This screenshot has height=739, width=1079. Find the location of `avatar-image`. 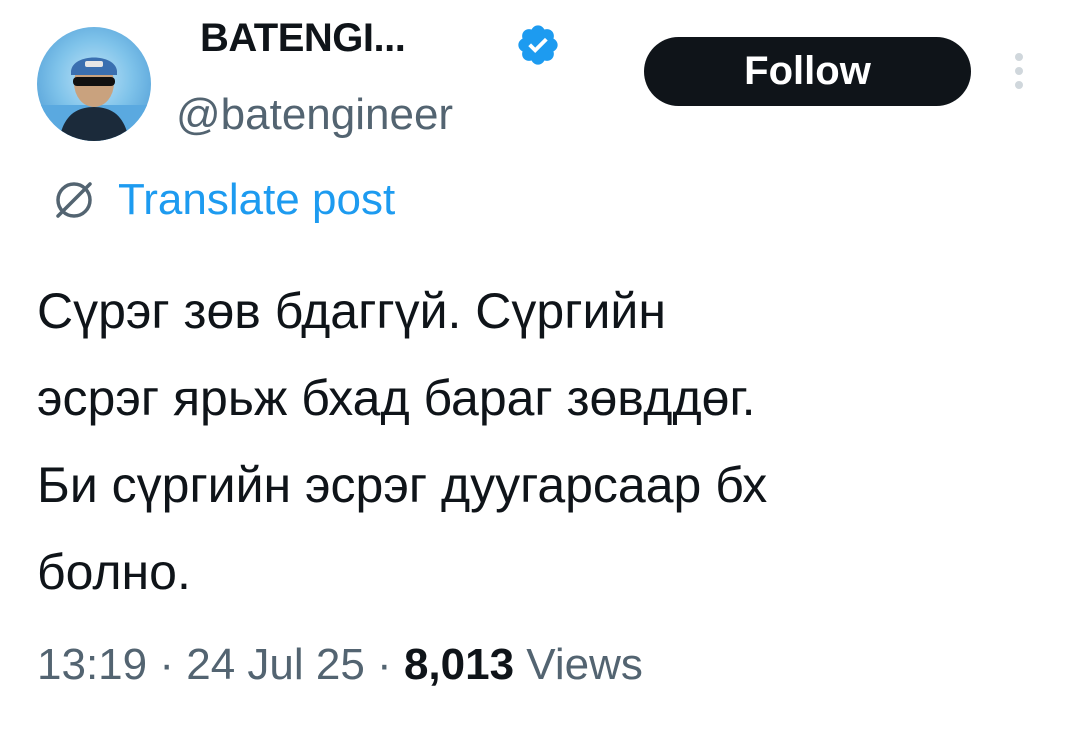

avatar-image is located at coordinates (94, 99).